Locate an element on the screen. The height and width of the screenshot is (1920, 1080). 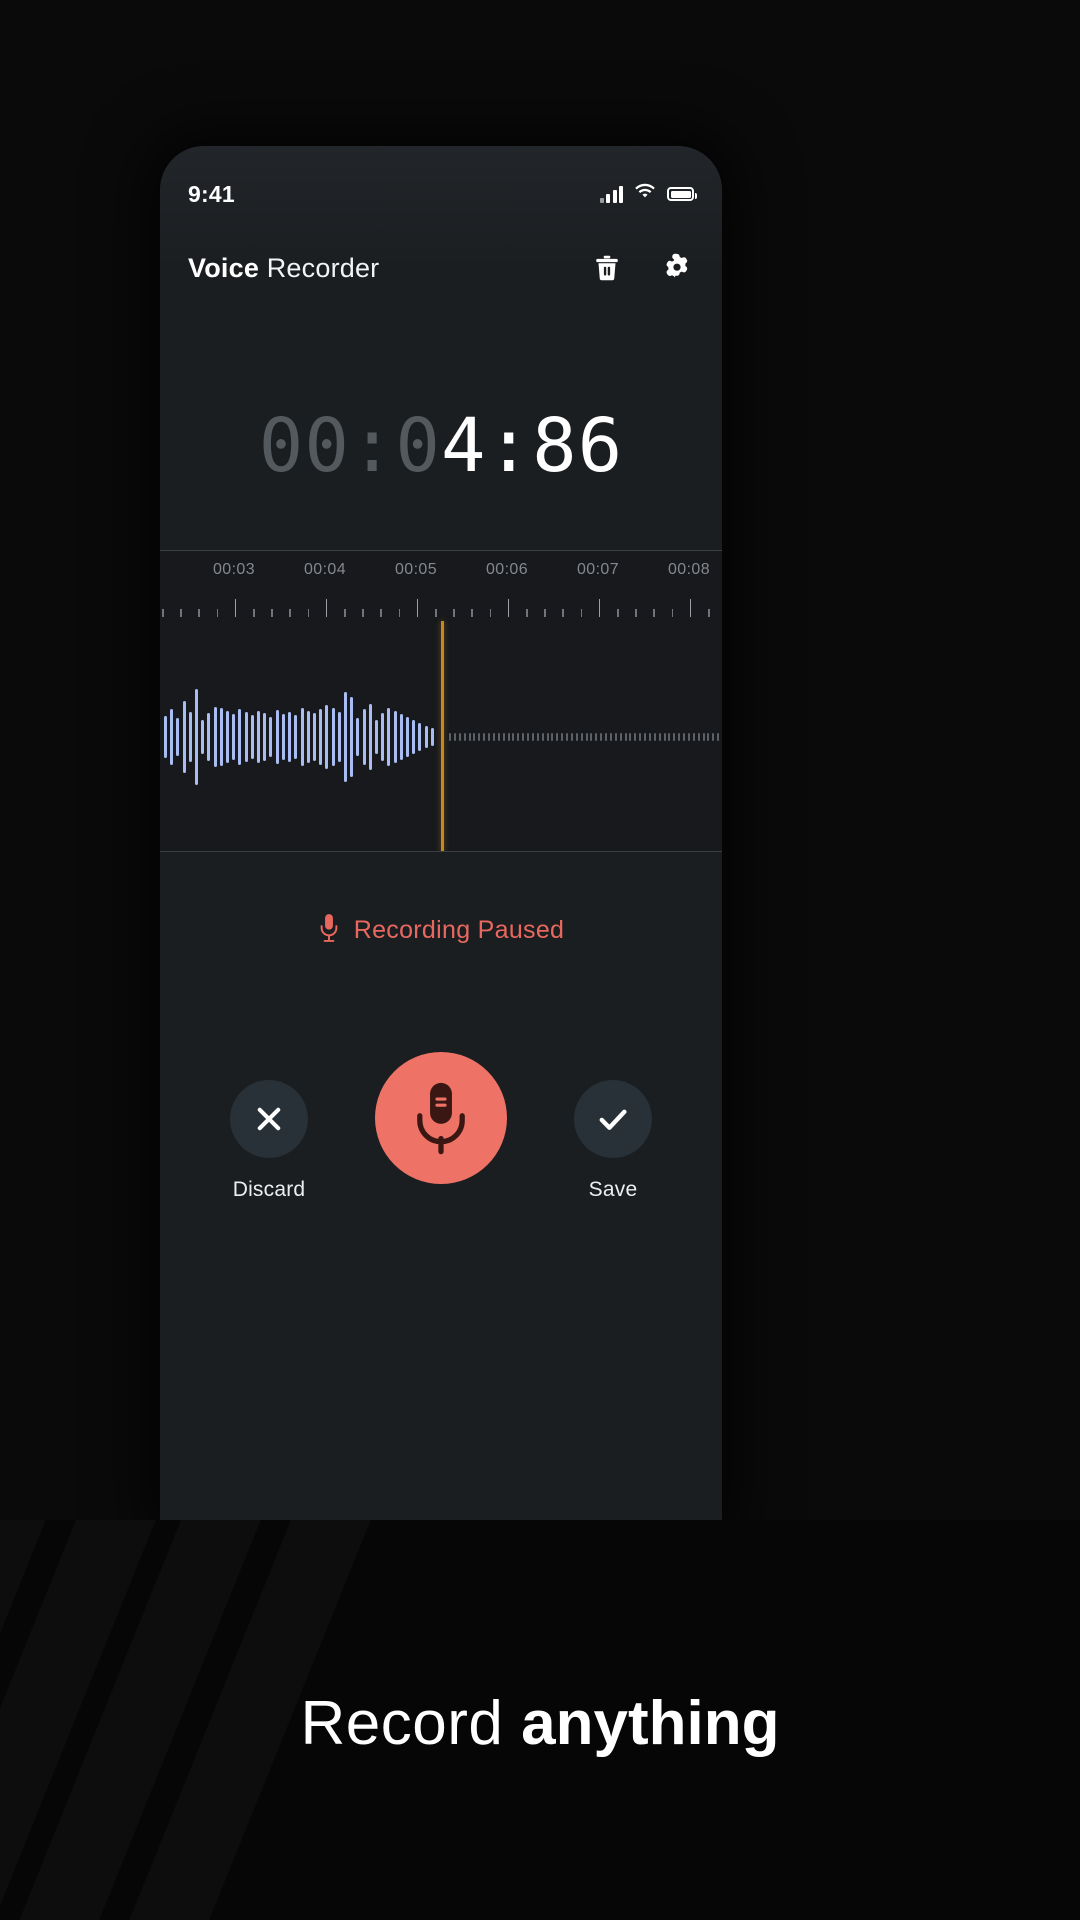
discard-button: Discard is located at coordinates (269, 1127).